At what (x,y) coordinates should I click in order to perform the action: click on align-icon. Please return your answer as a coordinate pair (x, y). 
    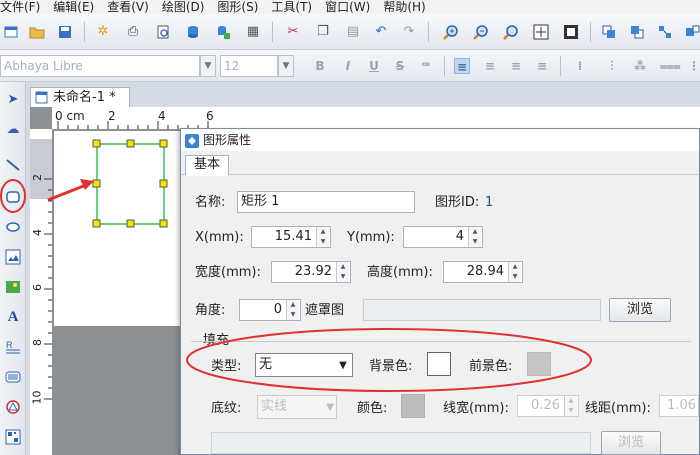
    Looking at the image, I should click on (665, 32).